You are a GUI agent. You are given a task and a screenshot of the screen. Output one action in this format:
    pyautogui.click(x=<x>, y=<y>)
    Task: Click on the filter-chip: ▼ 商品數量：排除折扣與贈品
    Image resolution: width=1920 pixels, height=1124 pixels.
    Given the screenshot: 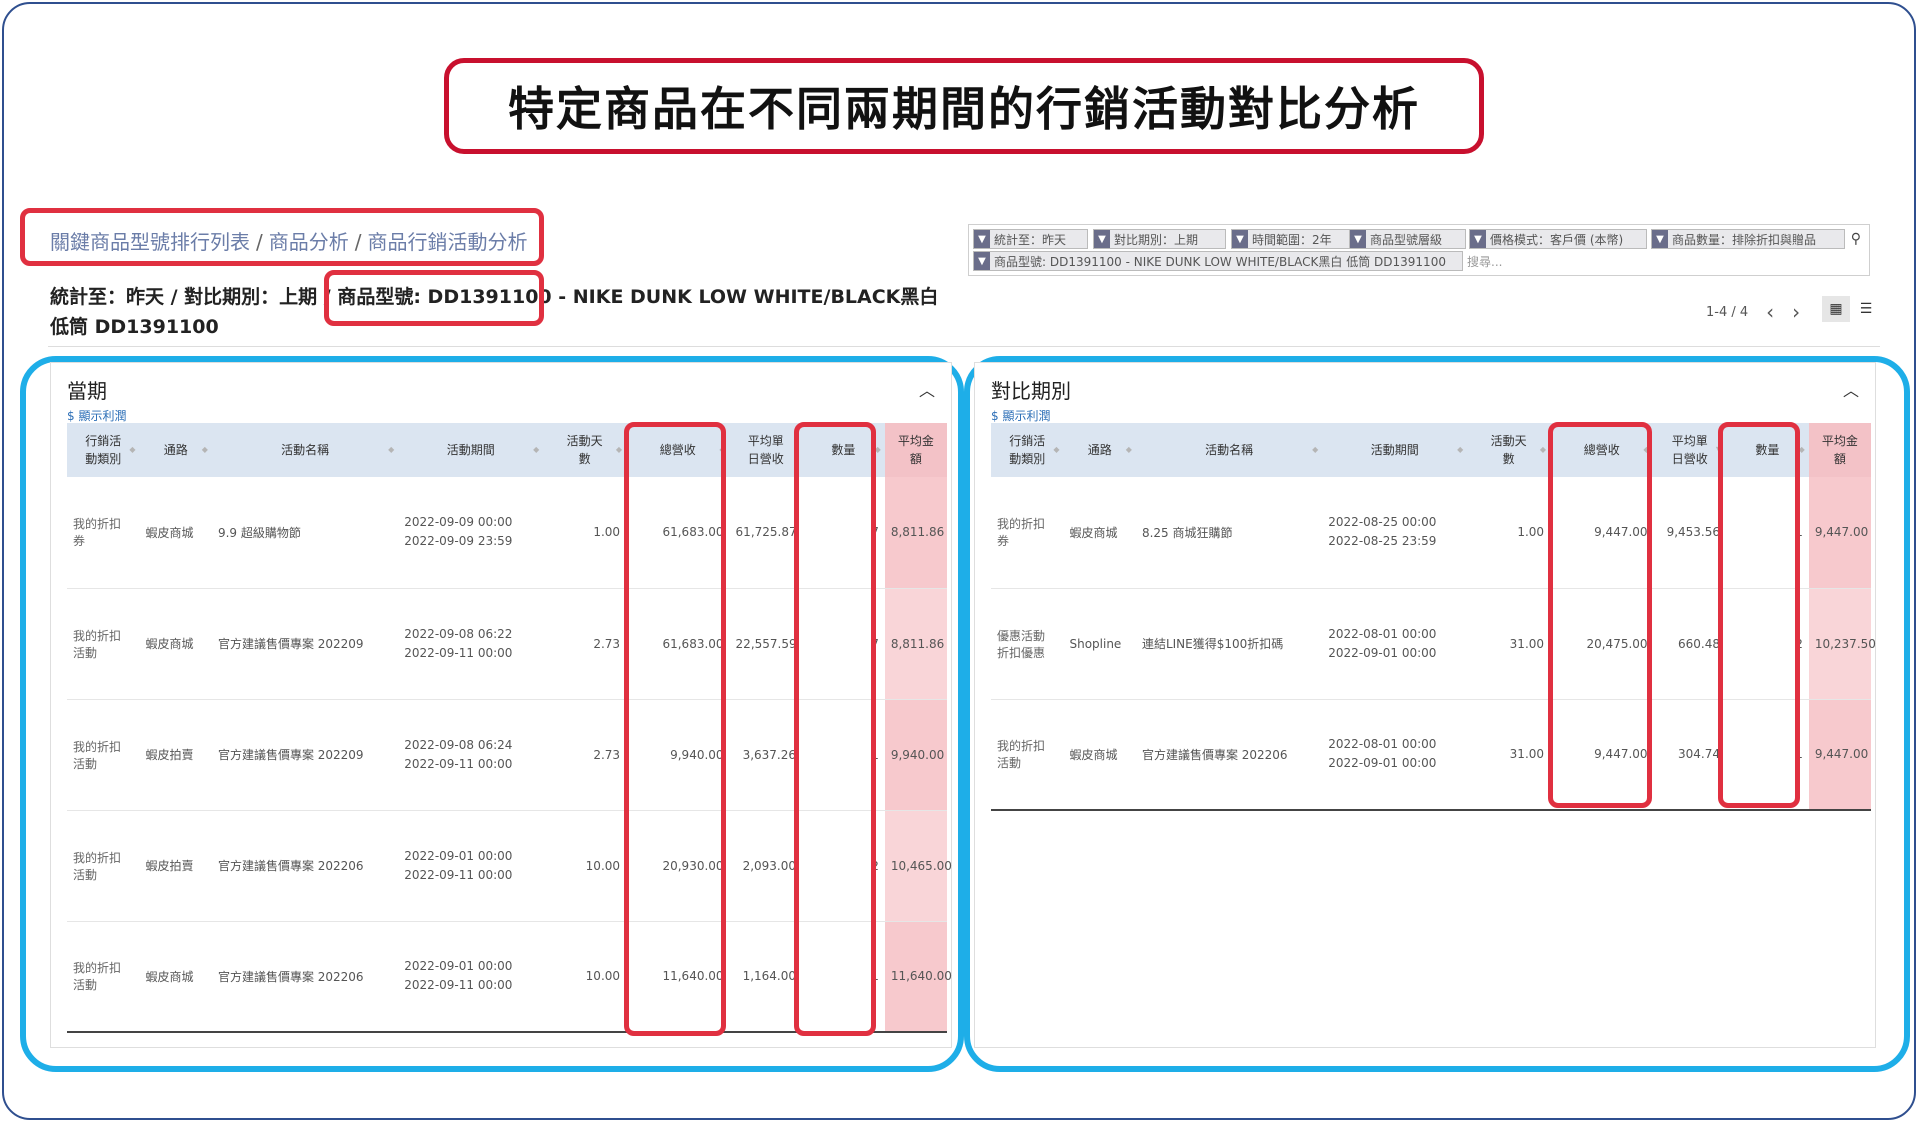 What is the action you would take?
    pyautogui.click(x=1748, y=239)
    